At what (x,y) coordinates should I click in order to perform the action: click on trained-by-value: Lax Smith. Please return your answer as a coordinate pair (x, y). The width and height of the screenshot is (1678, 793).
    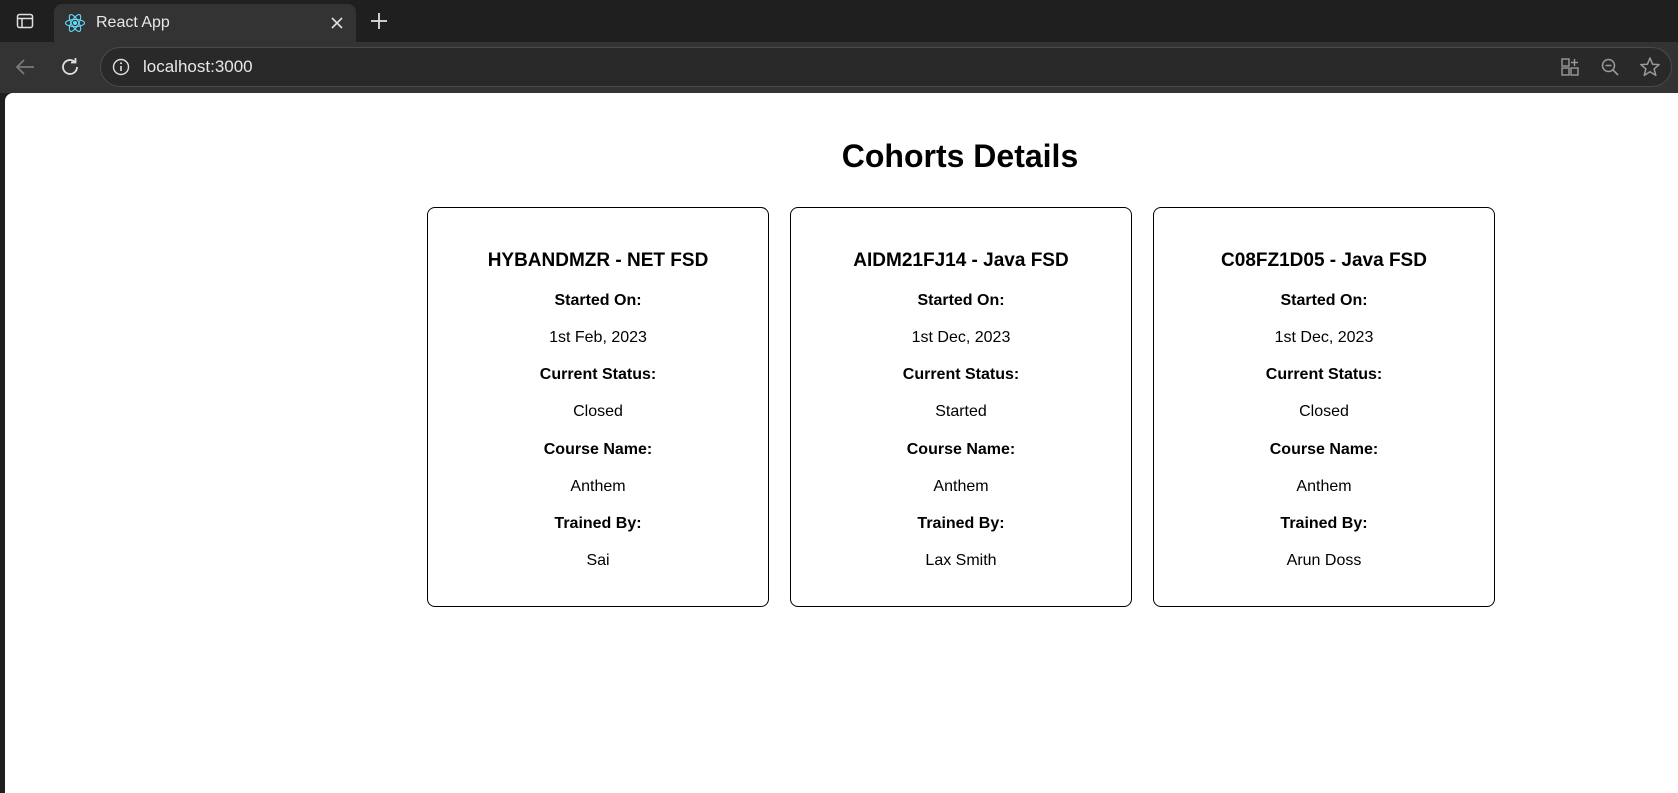
    Looking at the image, I should click on (961, 561).